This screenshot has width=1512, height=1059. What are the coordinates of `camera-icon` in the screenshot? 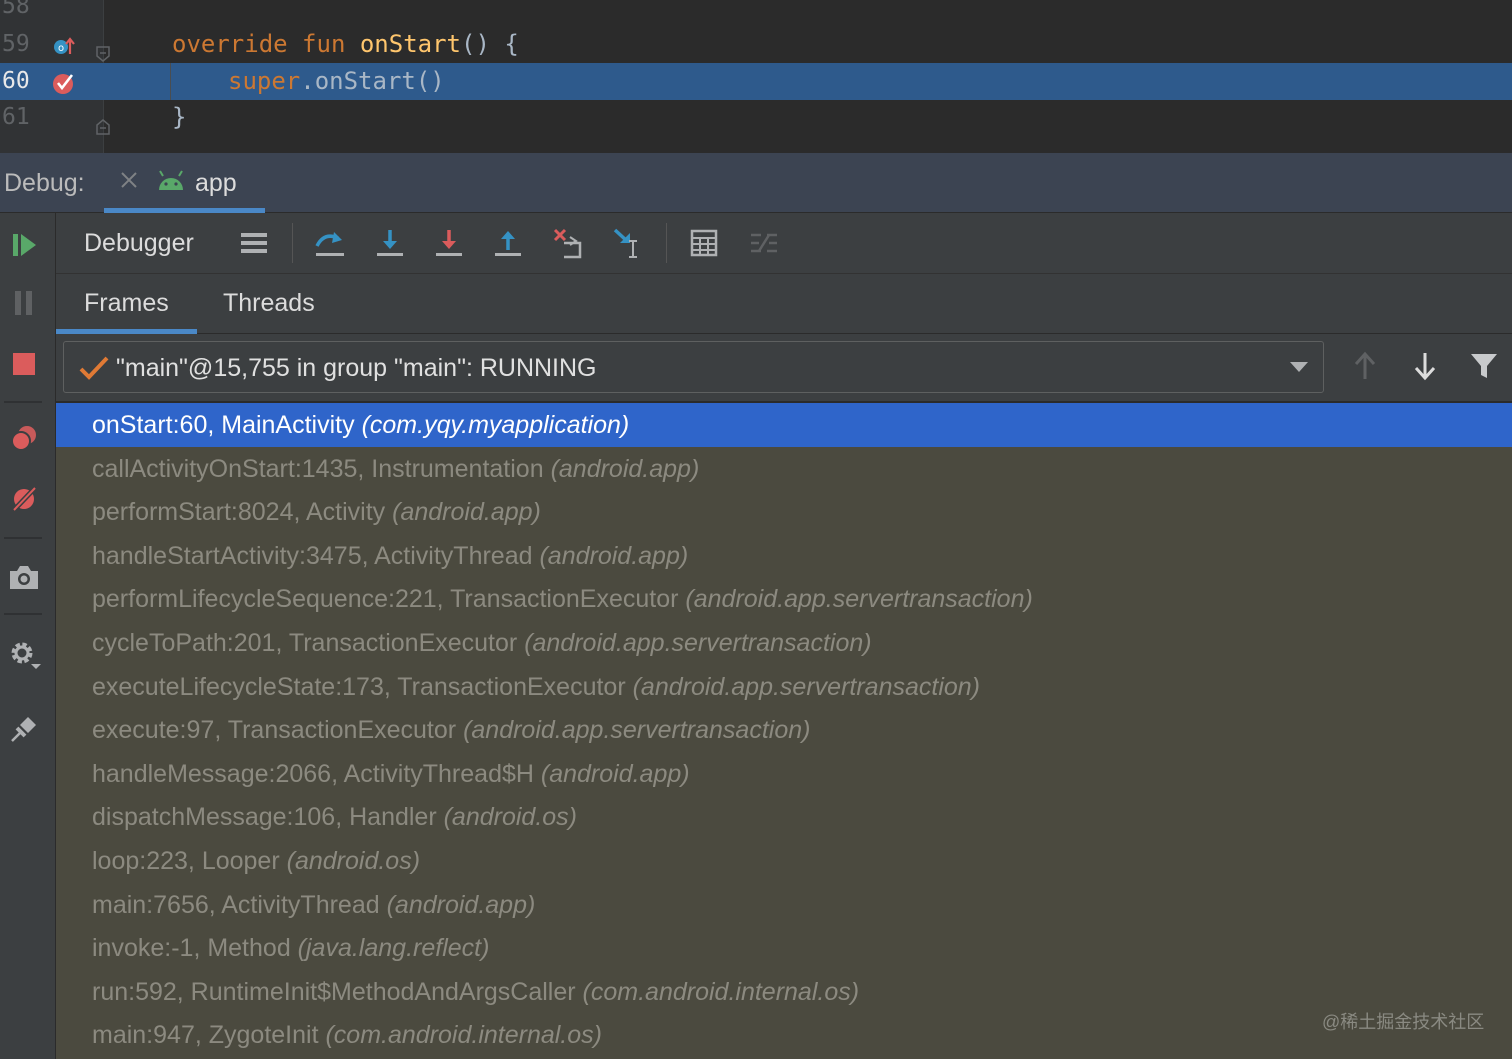 It's located at (24, 577).